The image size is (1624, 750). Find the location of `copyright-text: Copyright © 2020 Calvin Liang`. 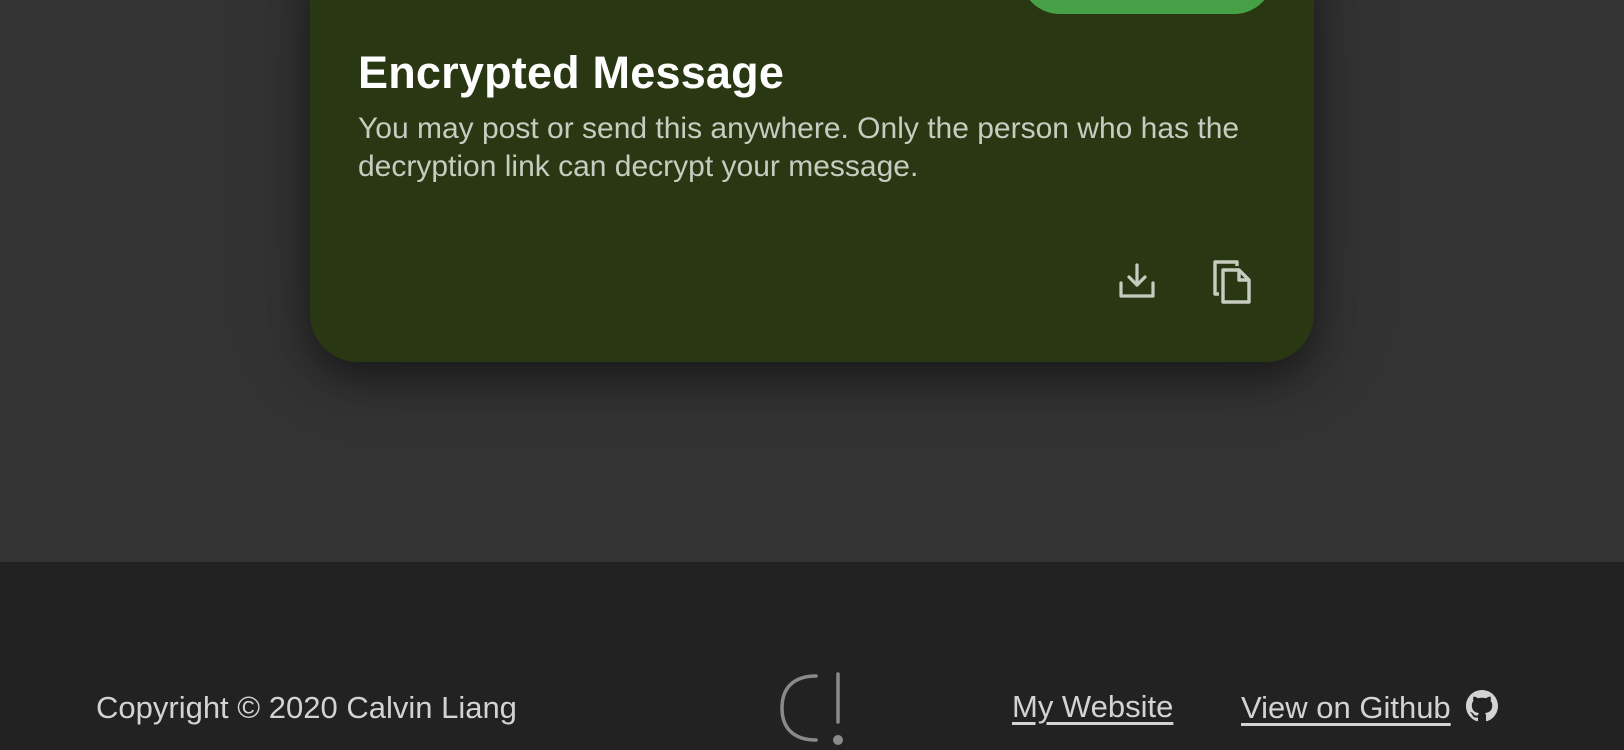

copyright-text: Copyright © 2020 Calvin Liang is located at coordinates (306, 707).